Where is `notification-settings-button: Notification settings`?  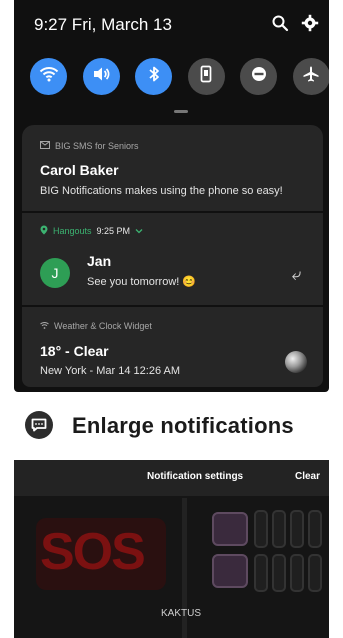 notification-settings-button: Notification settings is located at coordinates (195, 476).